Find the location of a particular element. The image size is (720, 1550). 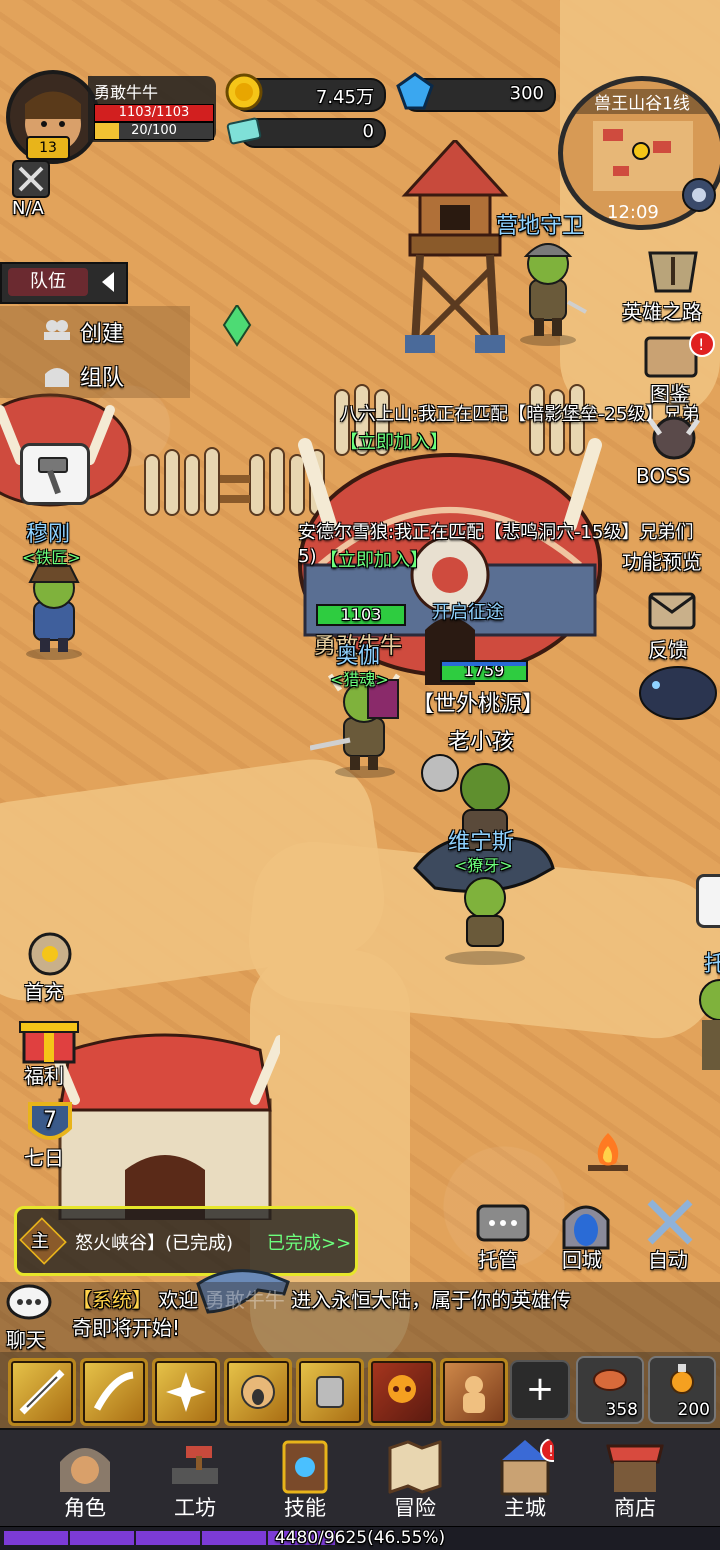

blacksmith-npc is located at coordinates (54, 610).